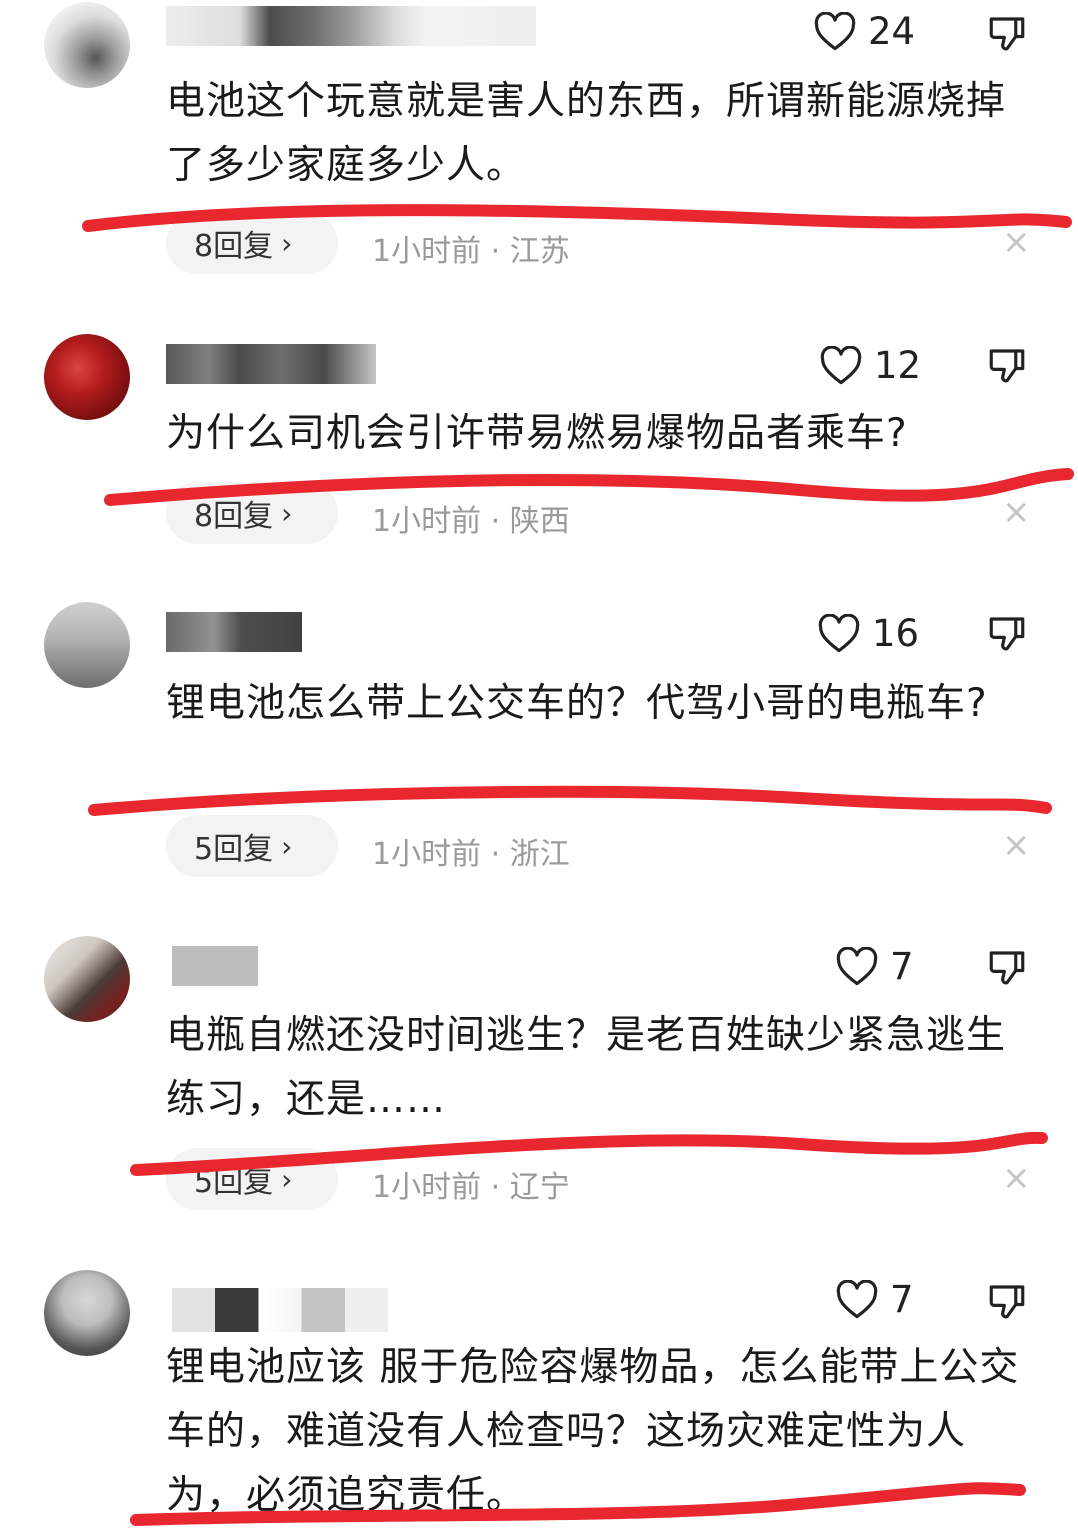 This screenshot has height=1538, width=1078. What do you see at coordinates (471, 521) in the screenshot?
I see `comment-meta: 1小时前 · 陕西` at bounding box center [471, 521].